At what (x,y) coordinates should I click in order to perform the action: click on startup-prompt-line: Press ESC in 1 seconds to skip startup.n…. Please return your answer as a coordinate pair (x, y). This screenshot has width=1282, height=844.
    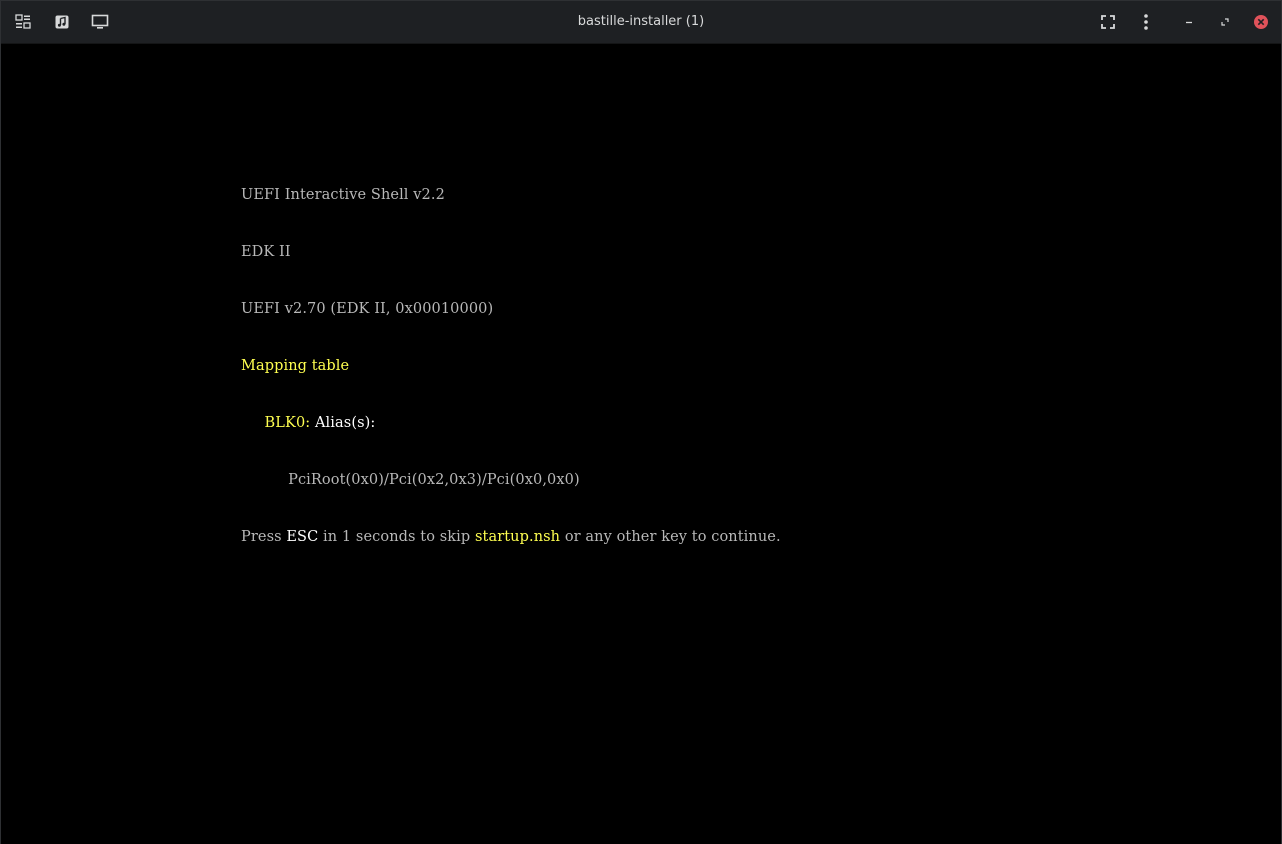
    Looking at the image, I should click on (511, 537).